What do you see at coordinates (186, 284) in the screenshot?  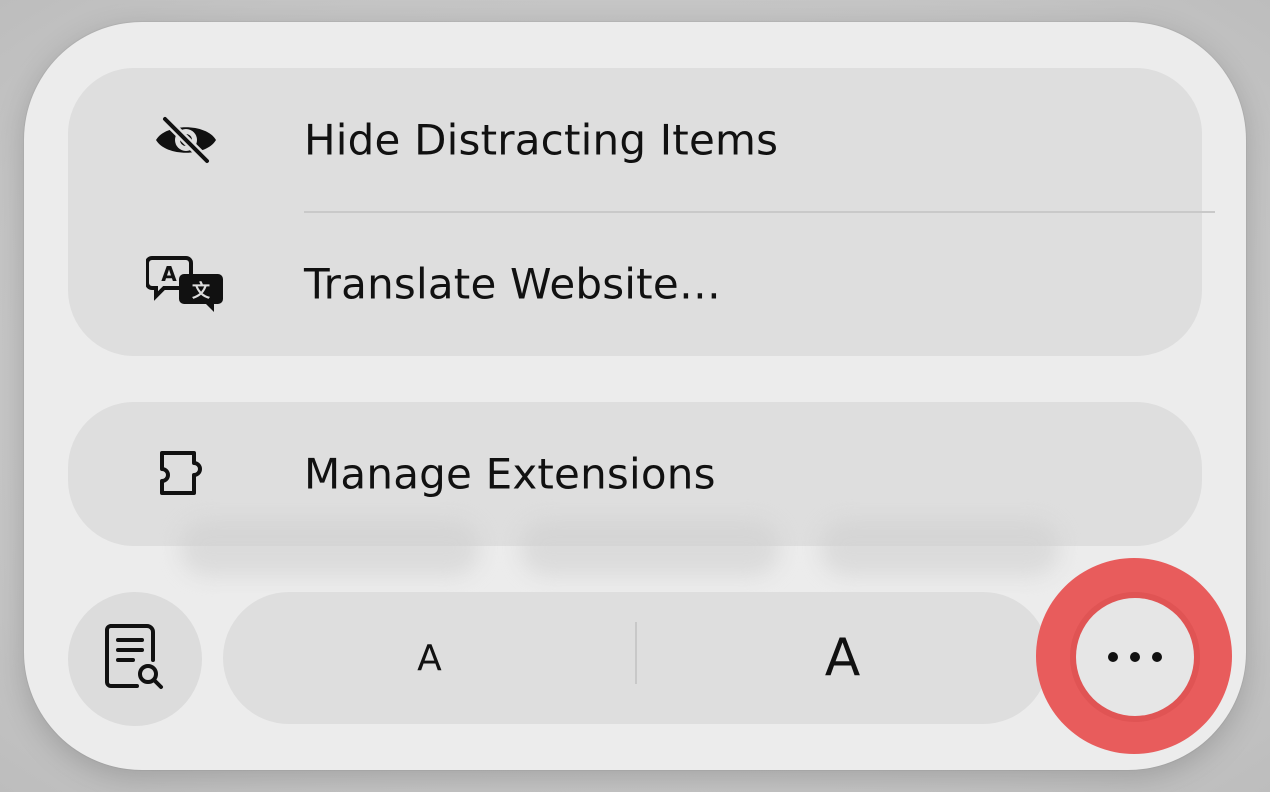 I see `translate-icon: A 文` at bounding box center [186, 284].